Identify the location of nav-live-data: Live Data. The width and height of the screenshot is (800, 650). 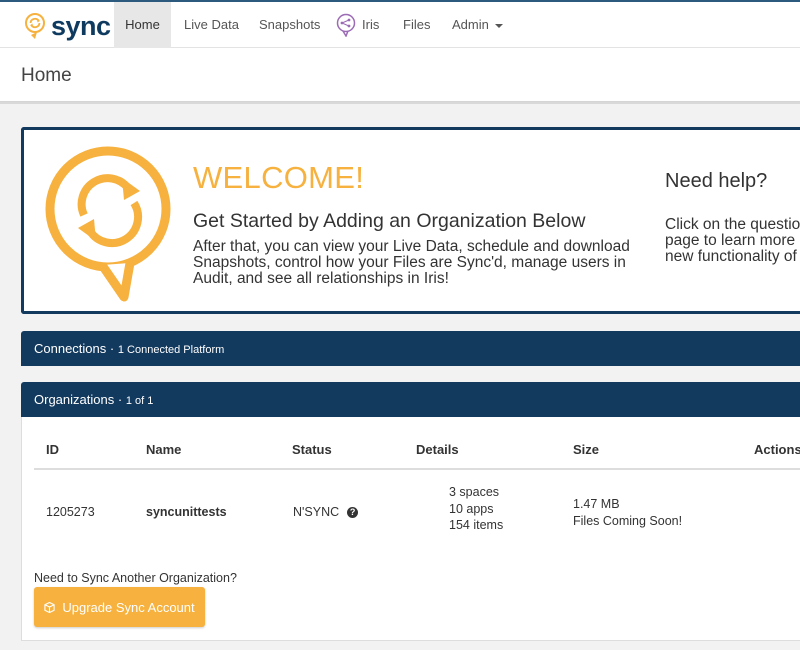
(211, 25).